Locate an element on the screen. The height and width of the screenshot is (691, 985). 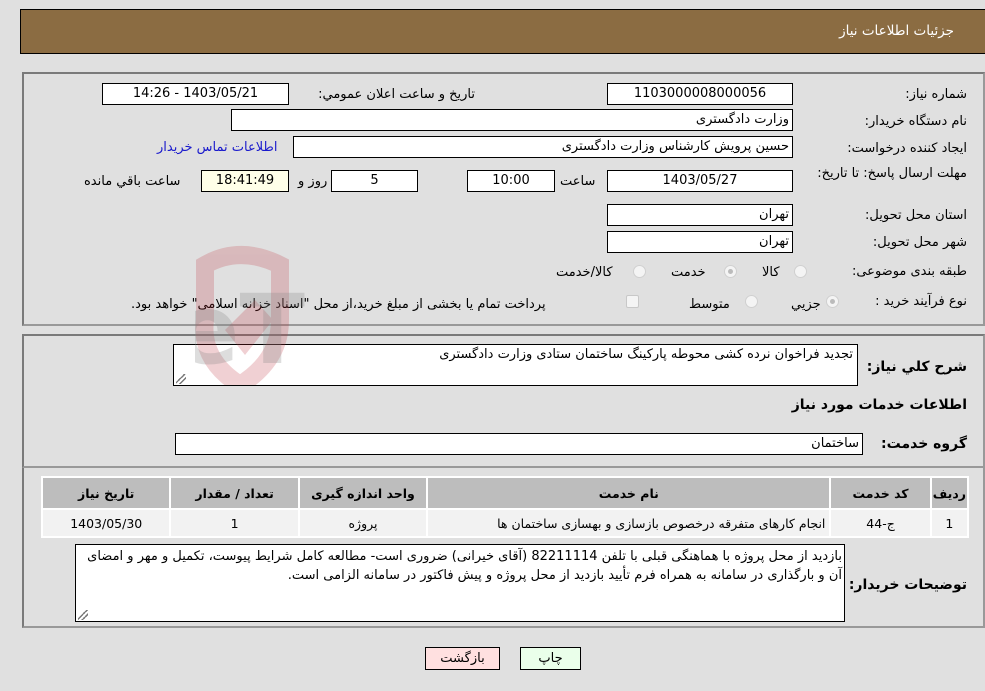
deadline-label: مهلت ارسال پاسخ: تا تاریخ: is located at coordinates (892, 173).